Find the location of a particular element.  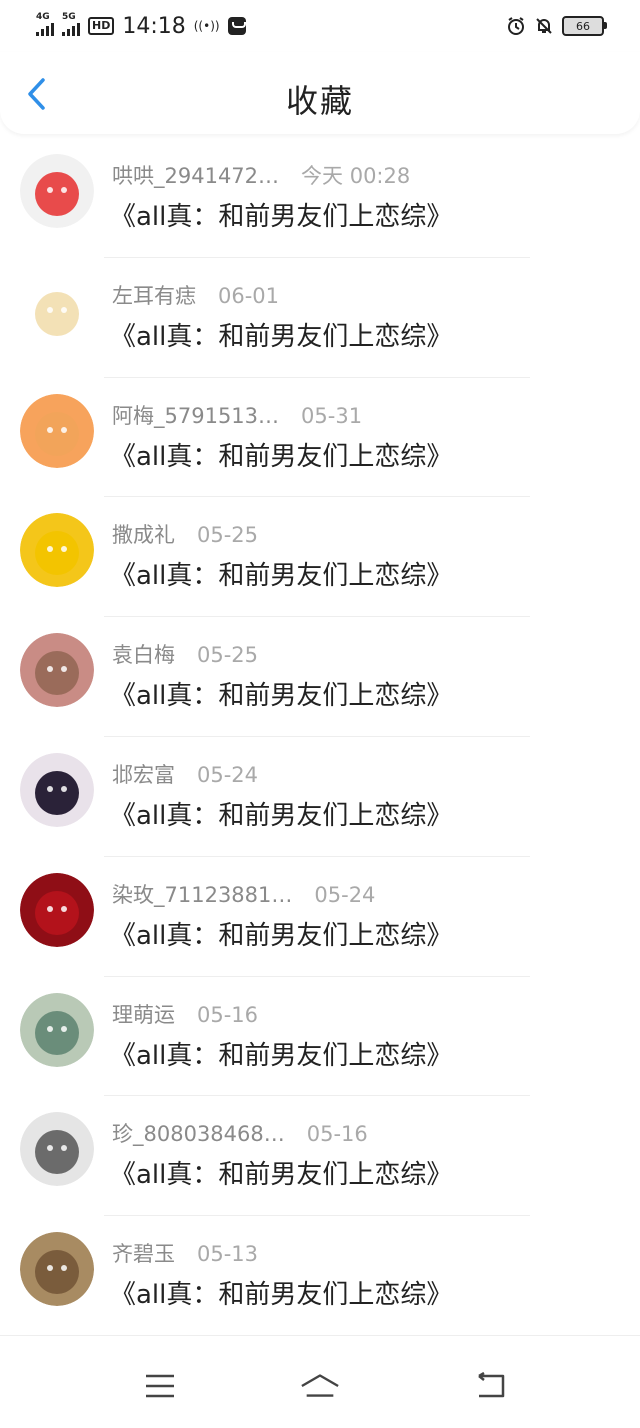

username: 撒成礼 is located at coordinates (143, 535).